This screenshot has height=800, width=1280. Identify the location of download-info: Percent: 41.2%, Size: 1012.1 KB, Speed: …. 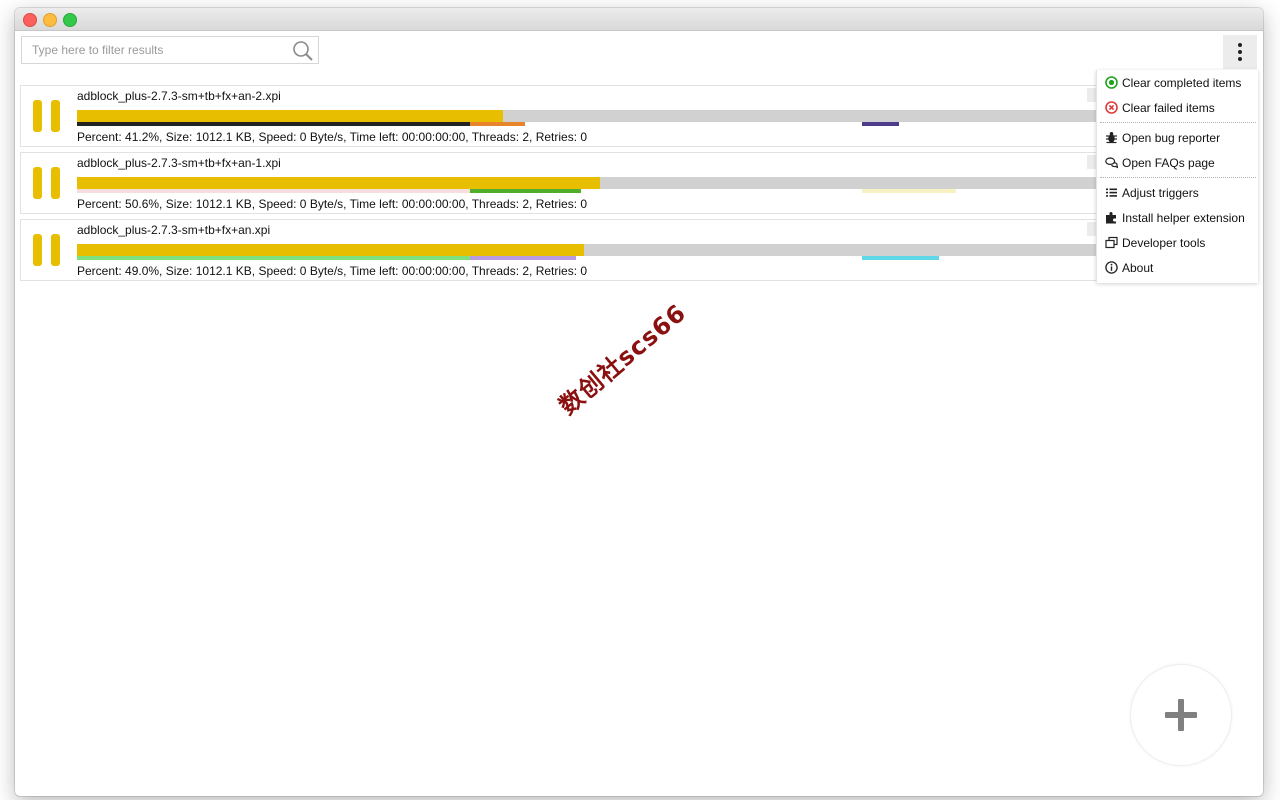
(332, 137).